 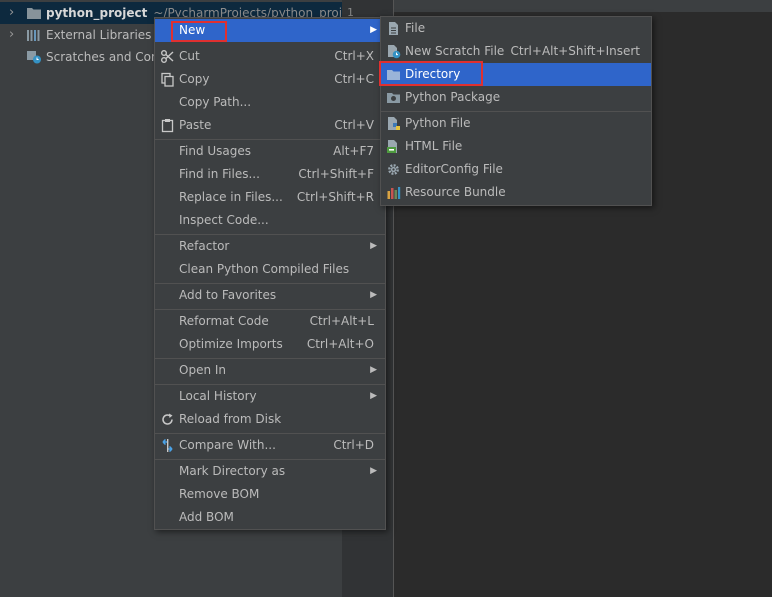 What do you see at coordinates (224, 321) in the screenshot?
I see `menu-item-label: Reformat Code` at bounding box center [224, 321].